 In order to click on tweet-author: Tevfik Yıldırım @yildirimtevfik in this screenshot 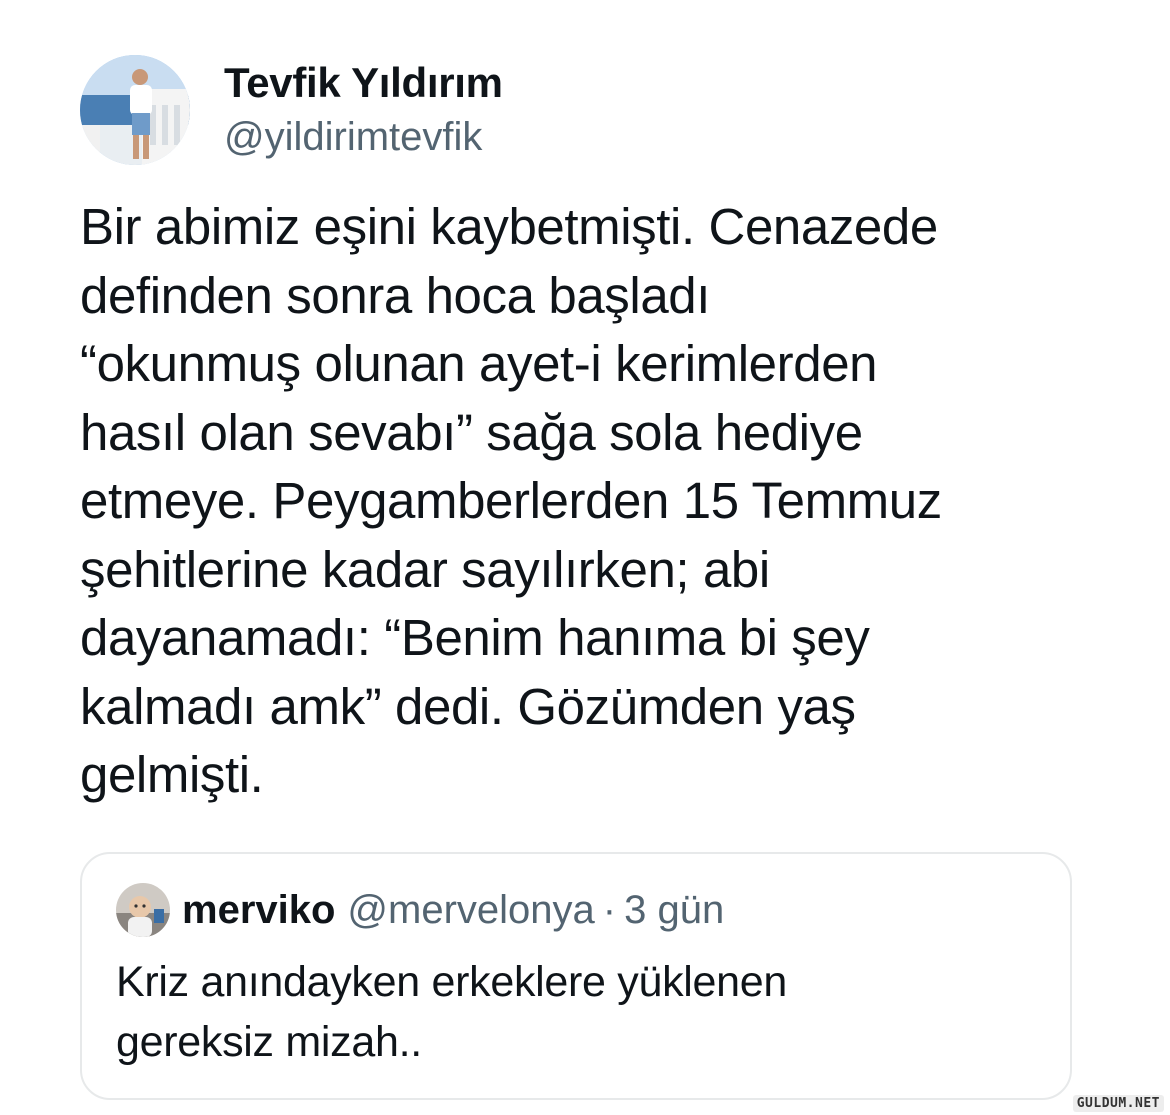, I will do `click(291, 110)`.